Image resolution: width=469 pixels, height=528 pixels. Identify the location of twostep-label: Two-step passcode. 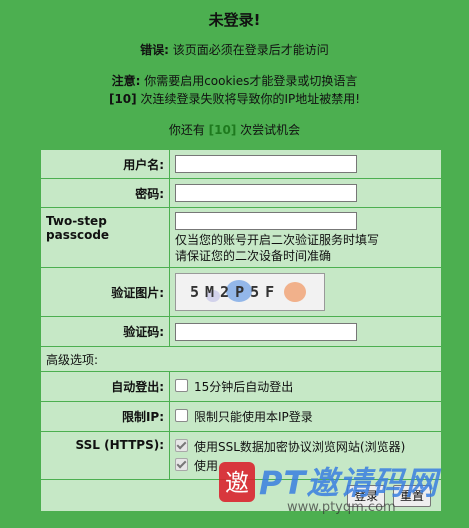
(105, 237).